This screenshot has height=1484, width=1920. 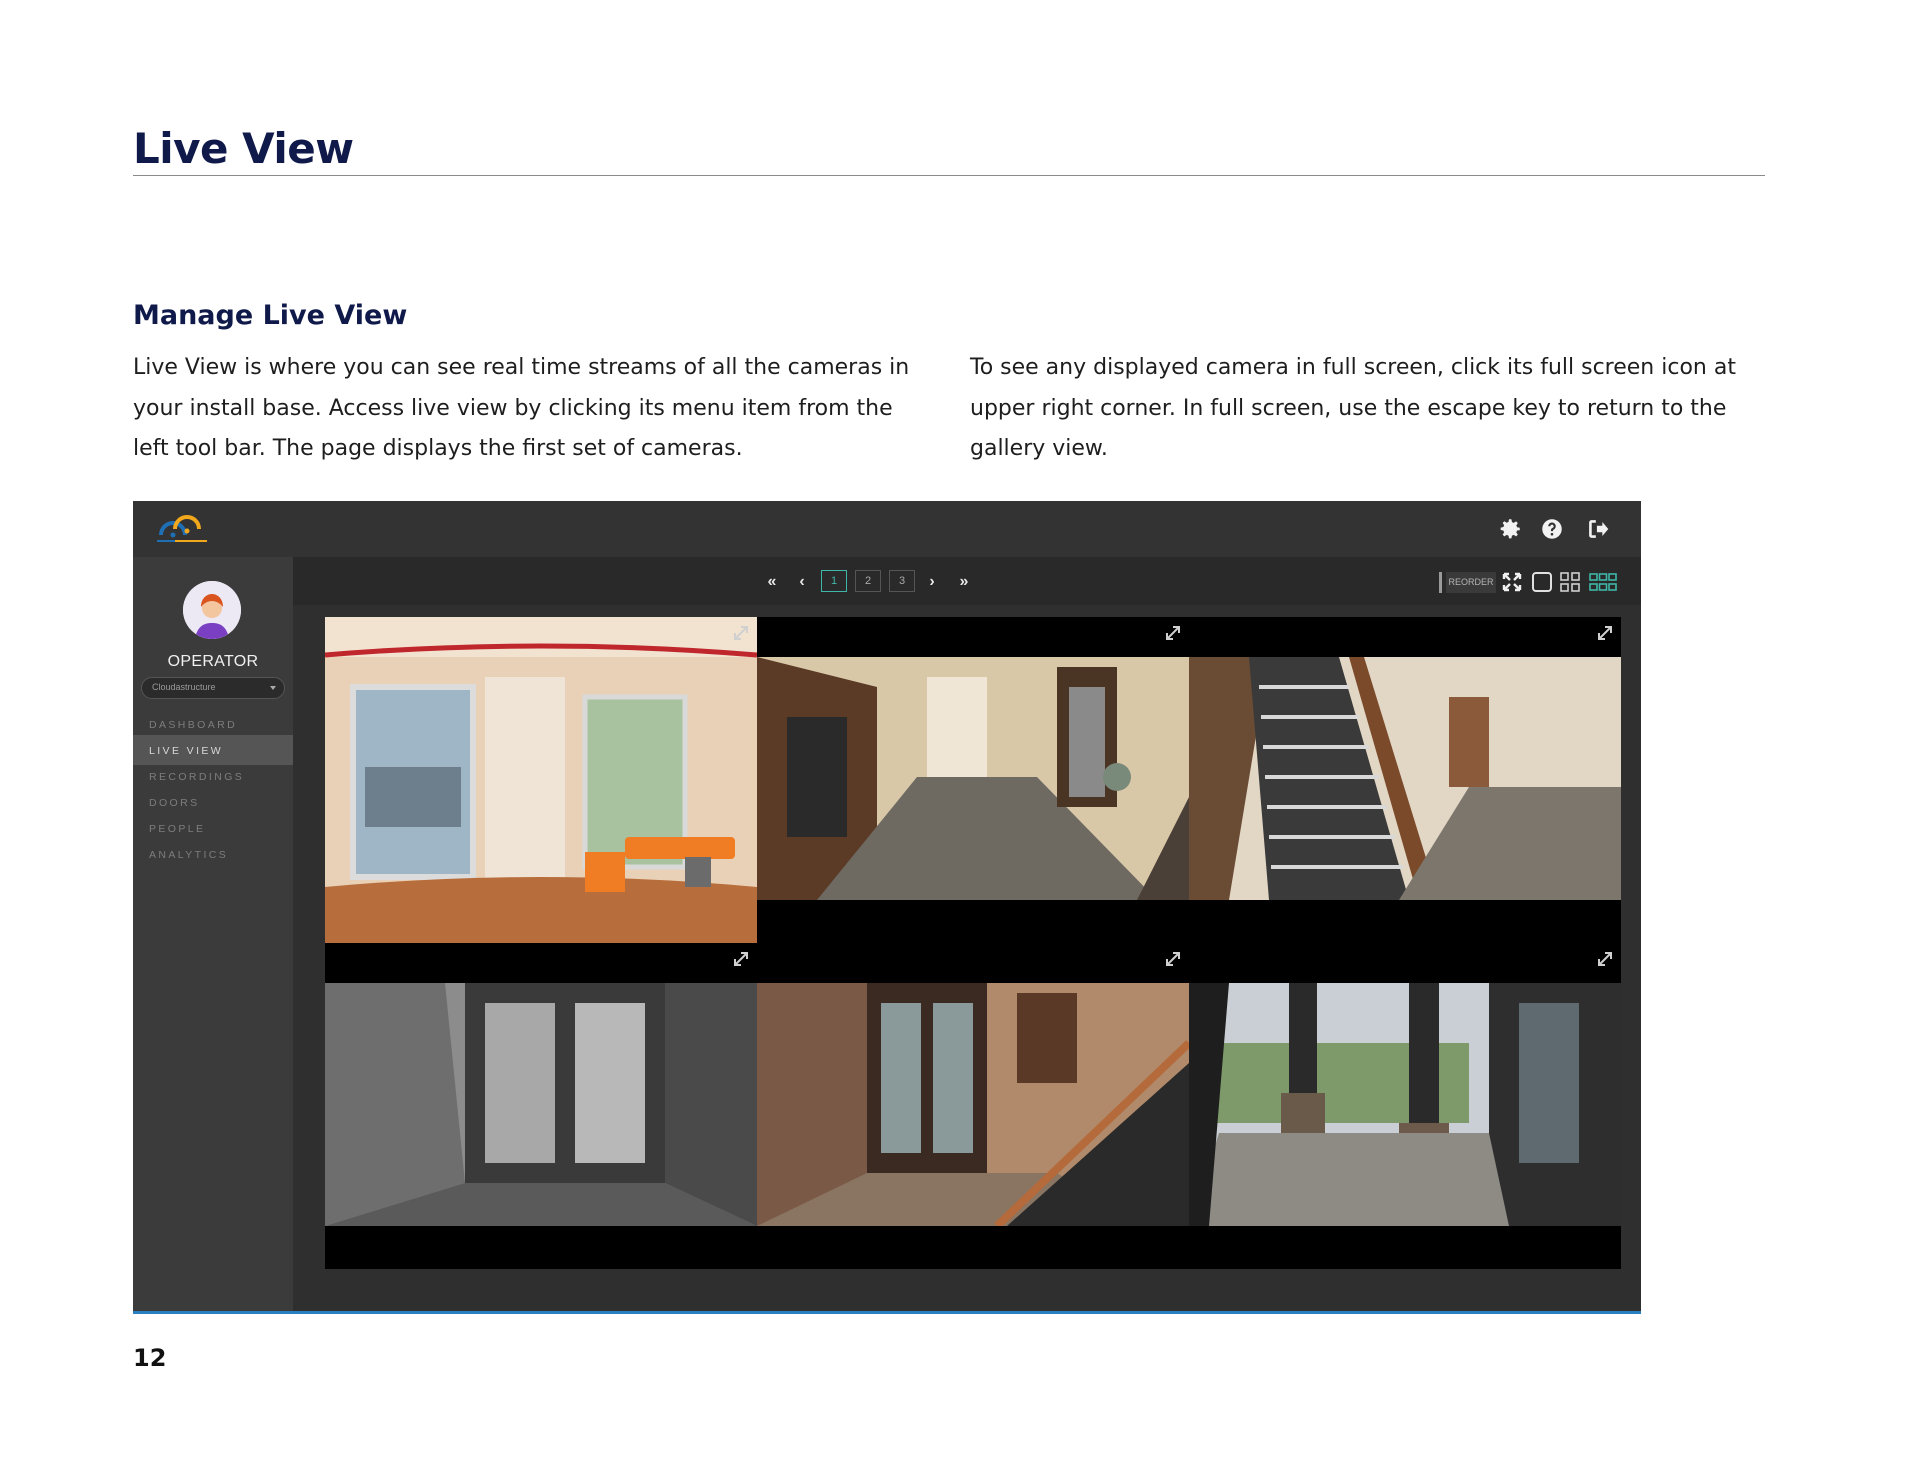 I want to click on last-page-button: », so click(x=964, y=582).